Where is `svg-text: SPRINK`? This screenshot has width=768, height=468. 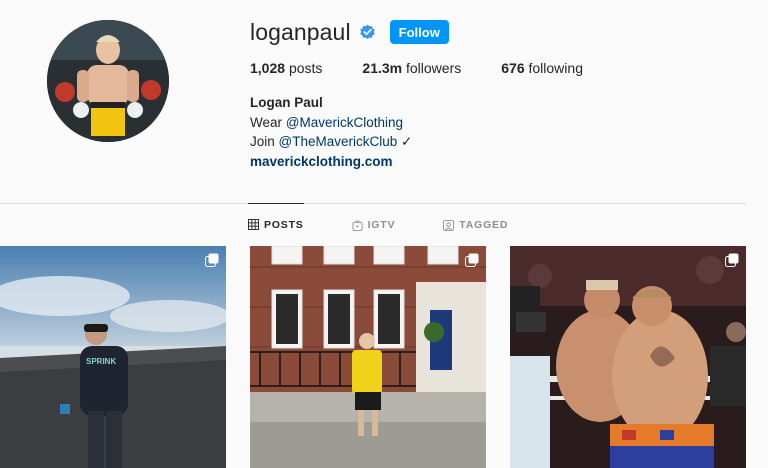 svg-text: SPRINK is located at coordinates (101, 361).